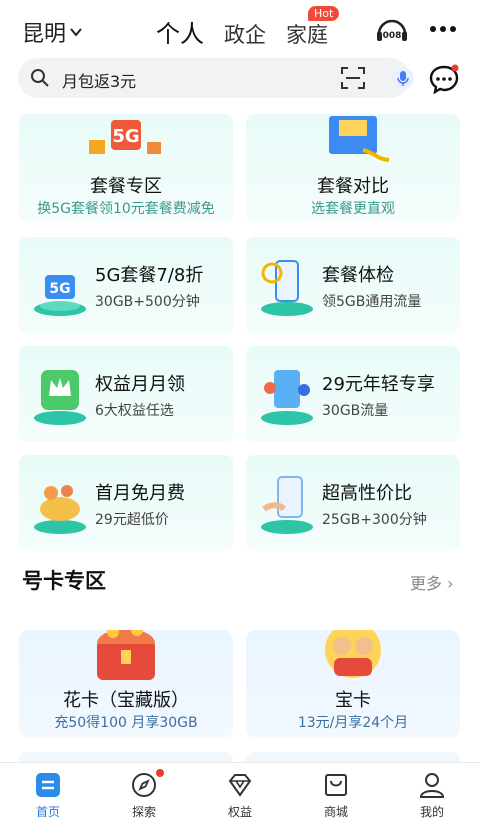 The width and height of the screenshot is (480, 824). I want to click on card-title: 首月免月费, so click(140, 493).